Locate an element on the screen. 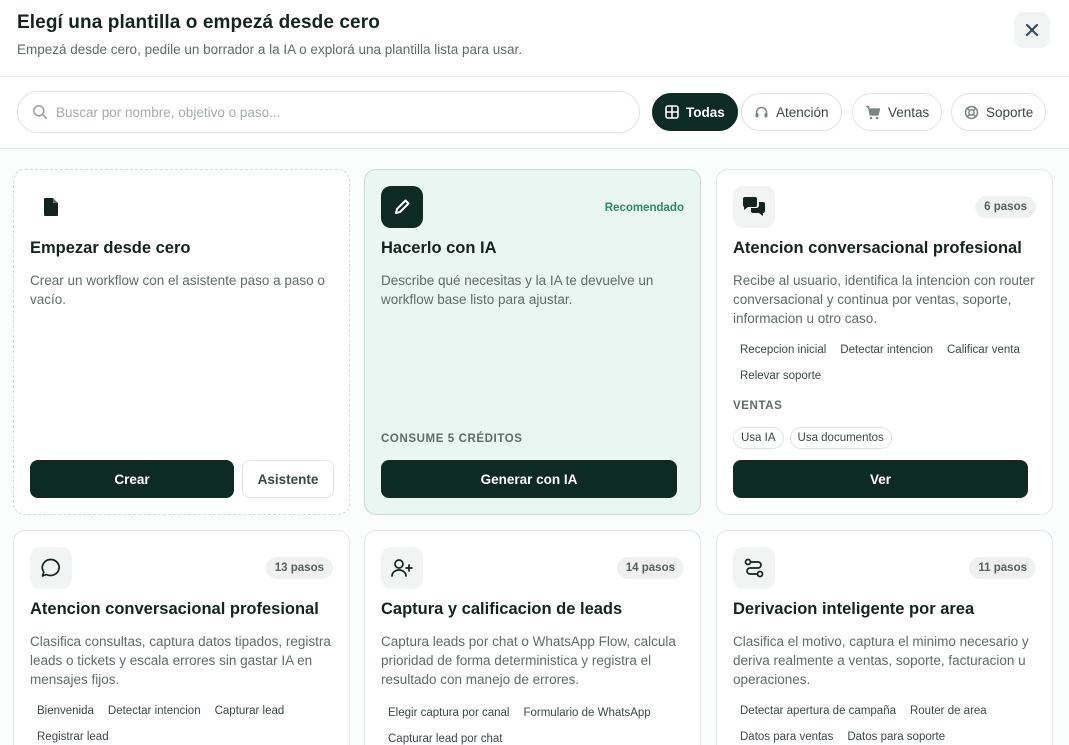 Image resolution: width=1069 pixels, height=745 pixels. toolbar: Todas Atención Ventas Soporte is located at coordinates (534, 113).